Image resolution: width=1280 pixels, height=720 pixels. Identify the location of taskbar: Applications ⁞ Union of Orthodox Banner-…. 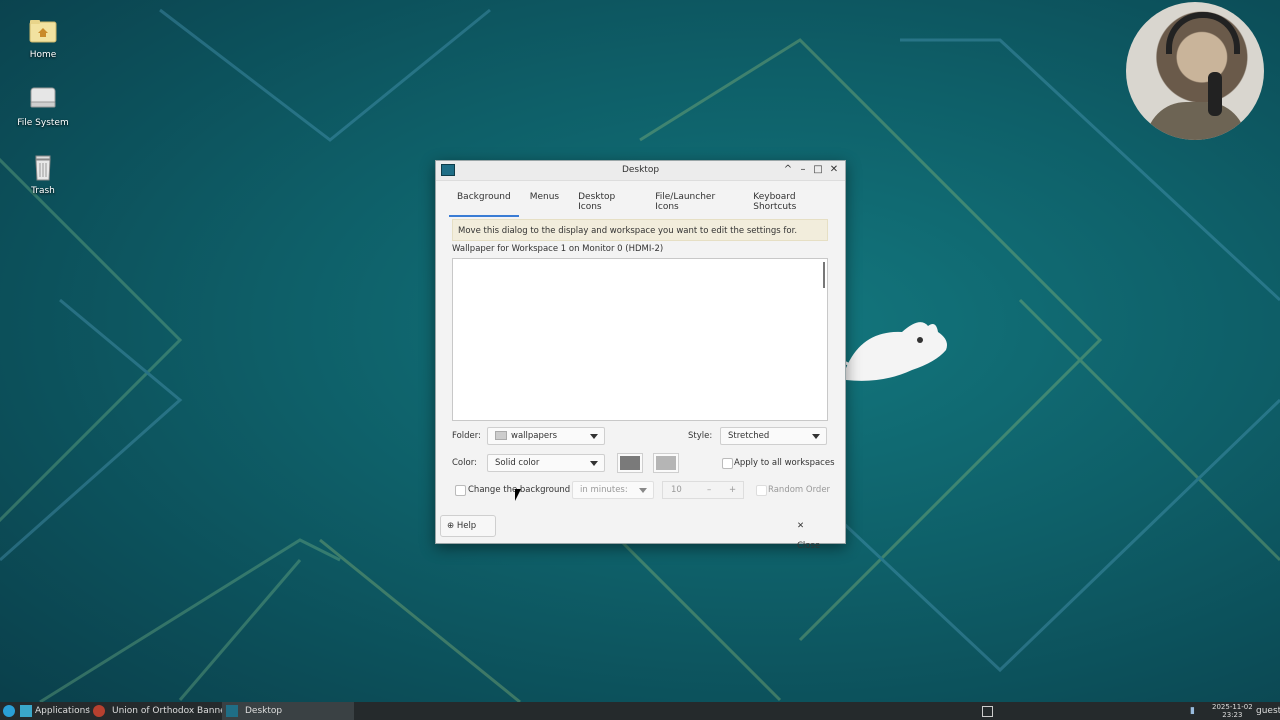
(640, 711).